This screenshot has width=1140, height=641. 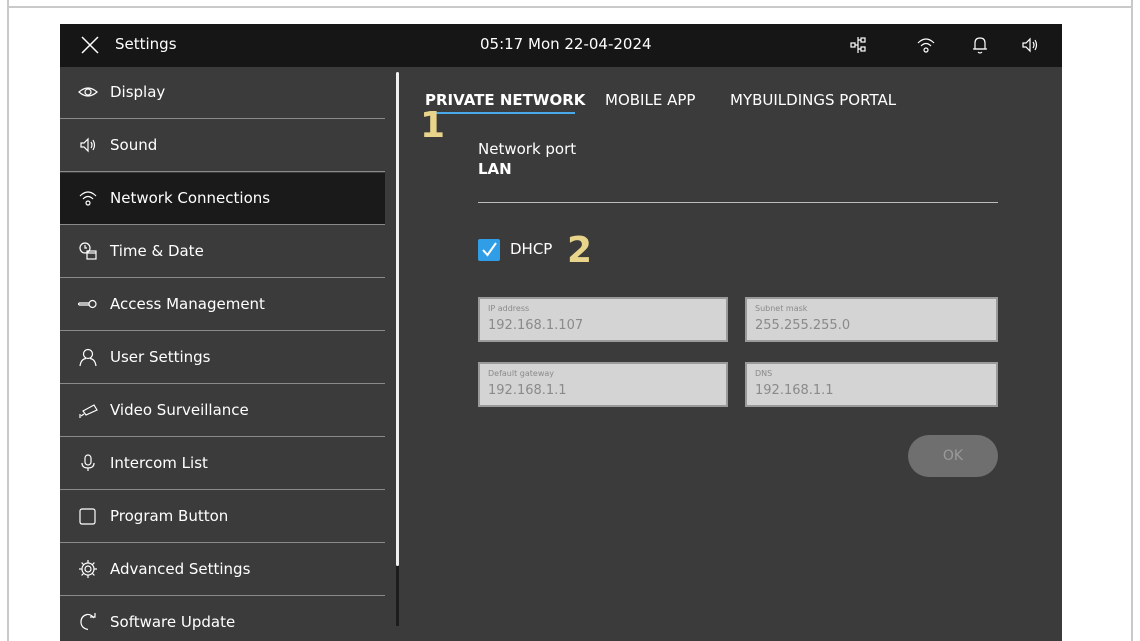 I want to click on sidebar-item-software-update: Software Update, so click(x=222, y=619).